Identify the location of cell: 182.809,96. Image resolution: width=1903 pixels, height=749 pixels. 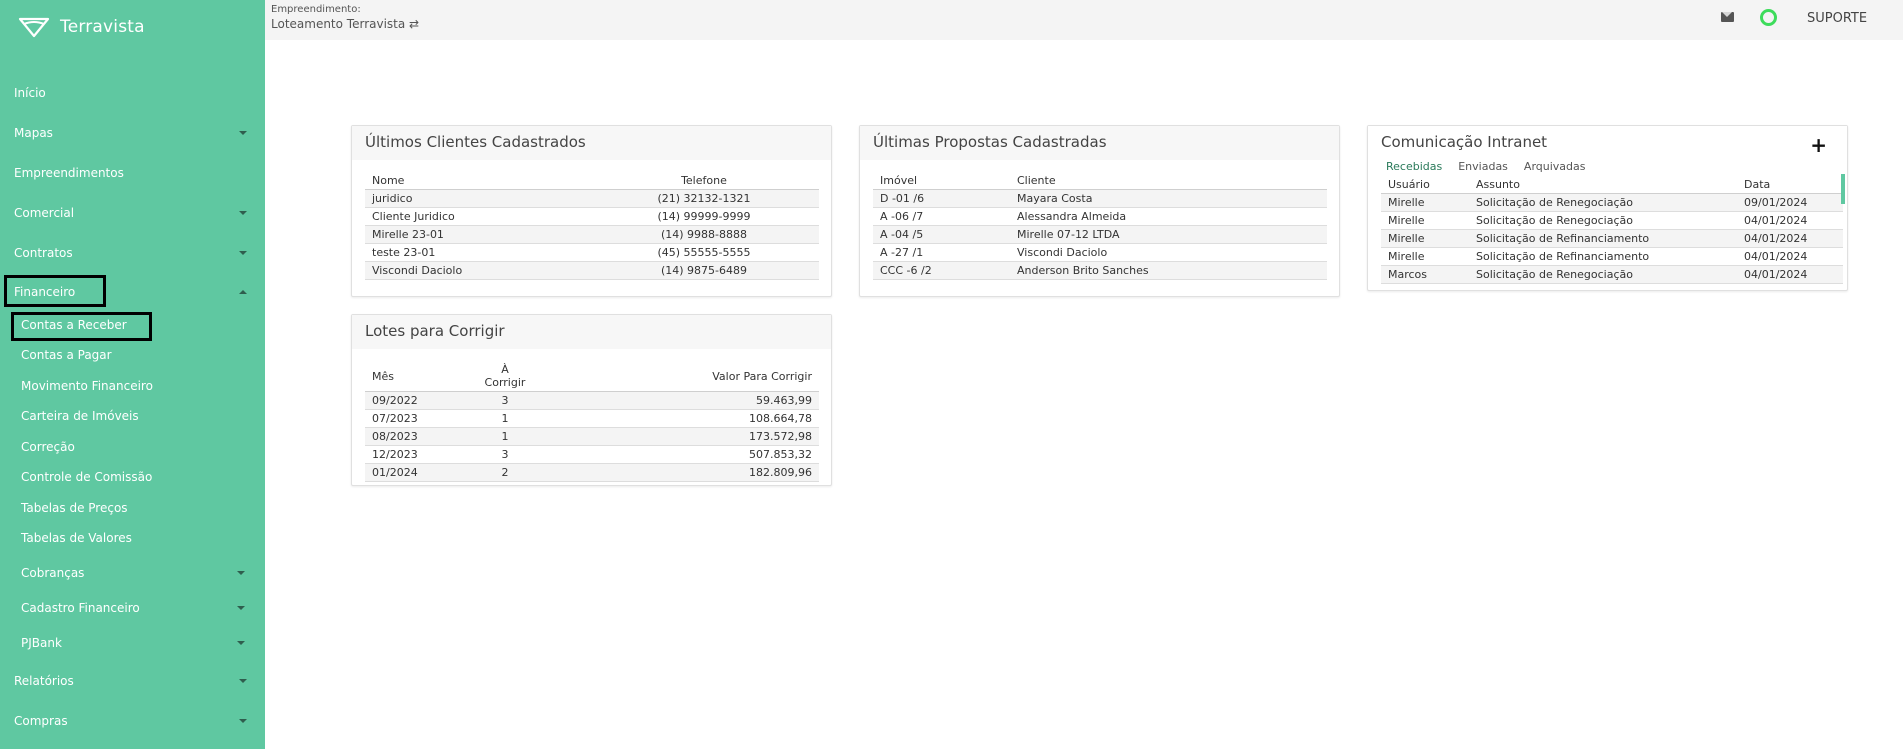
(677, 472).